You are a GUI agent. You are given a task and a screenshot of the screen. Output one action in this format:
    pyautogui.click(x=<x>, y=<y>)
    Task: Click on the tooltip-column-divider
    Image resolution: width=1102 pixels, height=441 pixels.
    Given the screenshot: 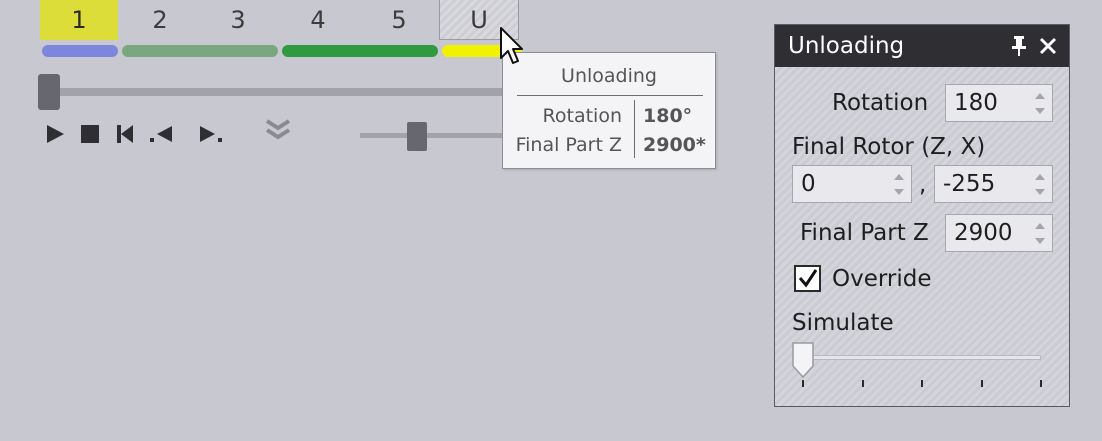 What is the action you would take?
    pyautogui.click(x=634, y=129)
    